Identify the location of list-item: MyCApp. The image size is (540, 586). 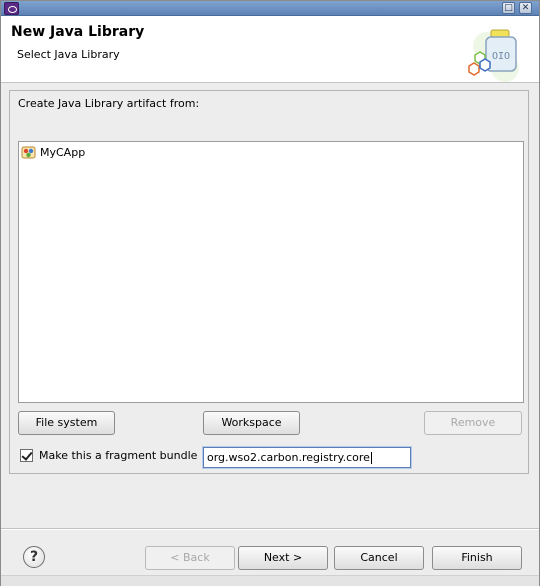
(53, 152).